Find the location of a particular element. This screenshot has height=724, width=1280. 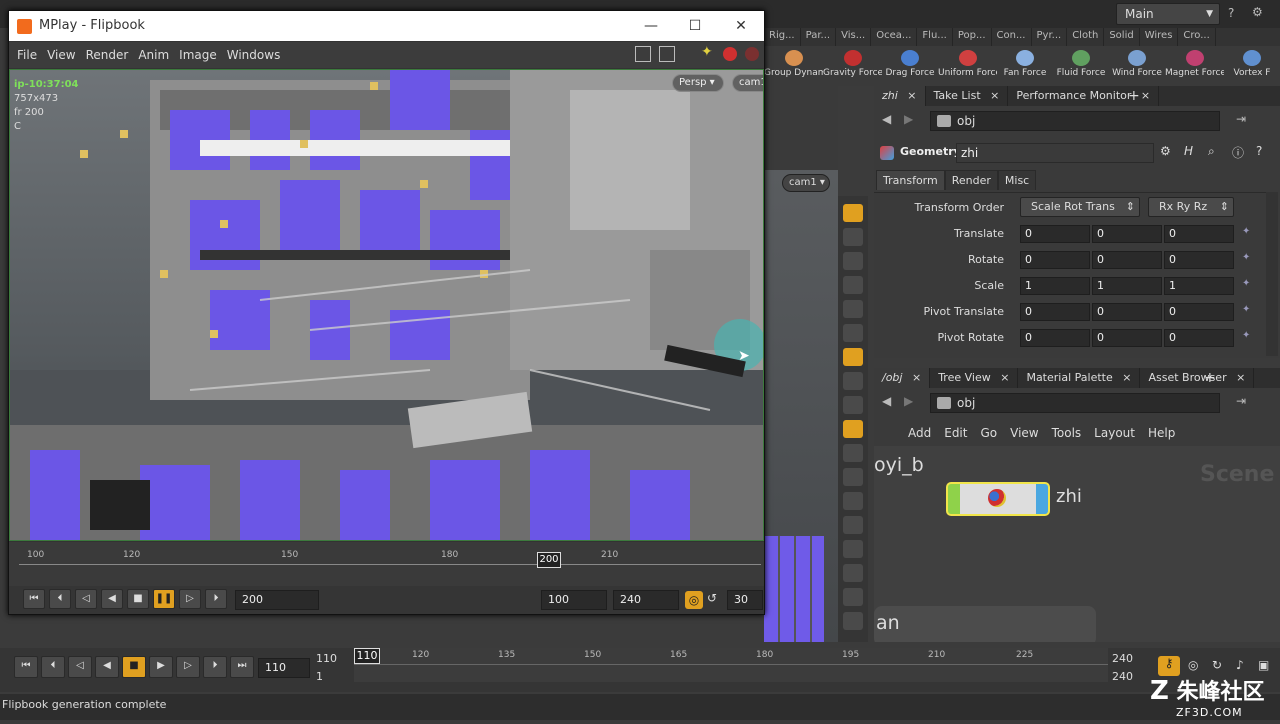

node-label-oyi-b: oyi_b is located at coordinates (899, 465).